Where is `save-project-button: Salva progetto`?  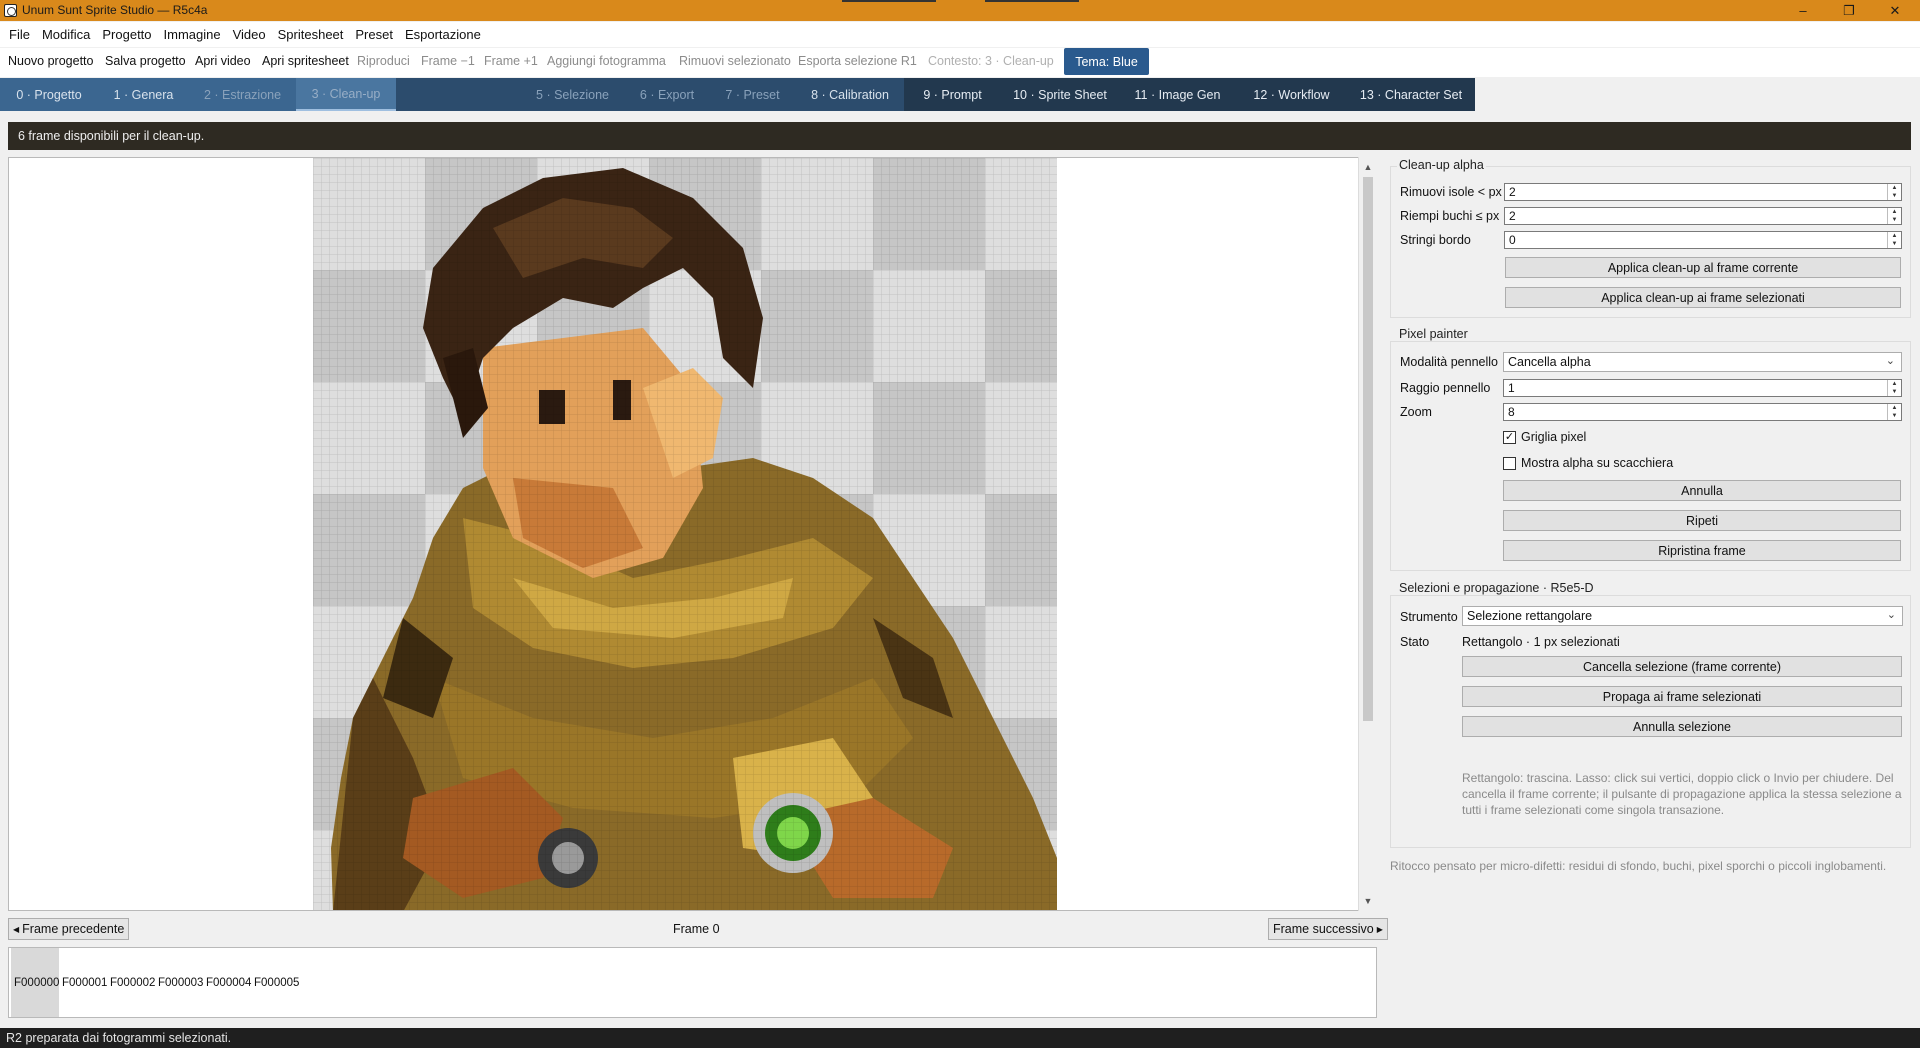
save-project-button: Salva progetto is located at coordinates (145, 61).